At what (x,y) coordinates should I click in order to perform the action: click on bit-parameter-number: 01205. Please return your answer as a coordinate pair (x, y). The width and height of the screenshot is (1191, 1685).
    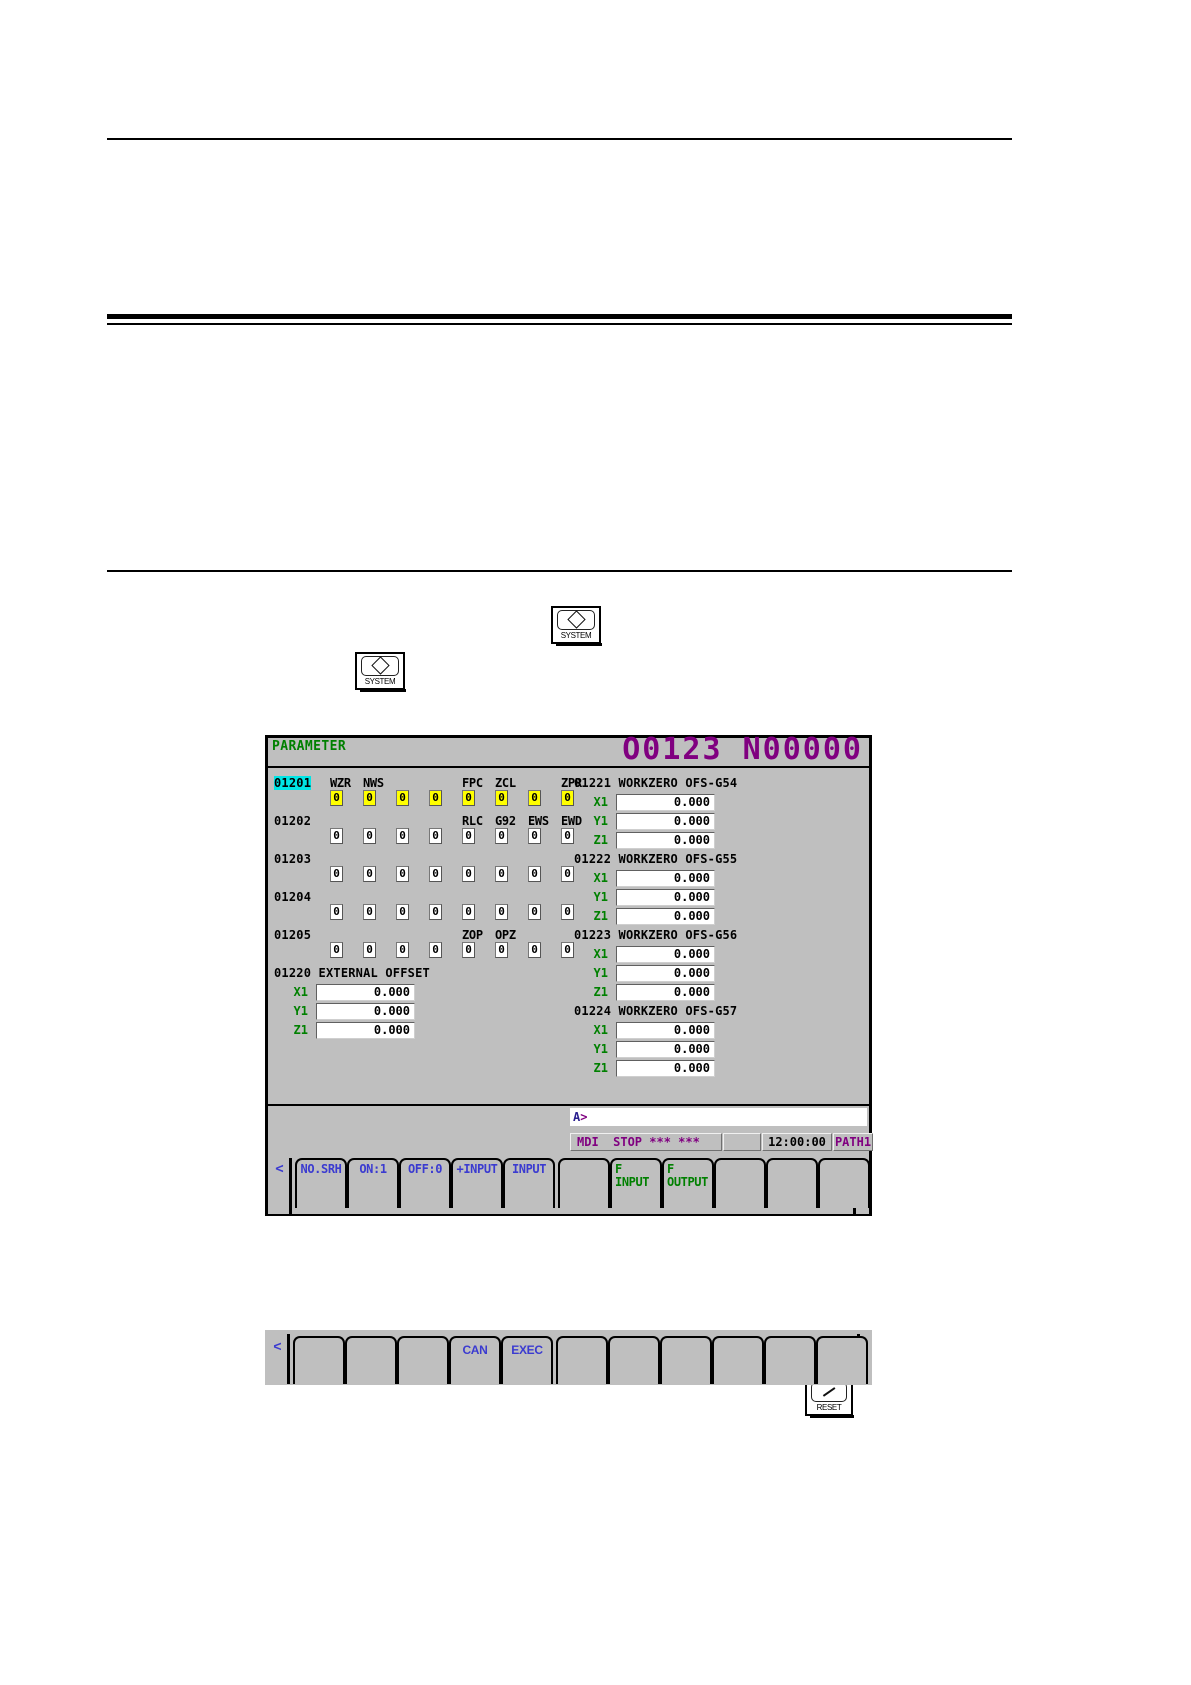
    Looking at the image, I should click on (292, 935).